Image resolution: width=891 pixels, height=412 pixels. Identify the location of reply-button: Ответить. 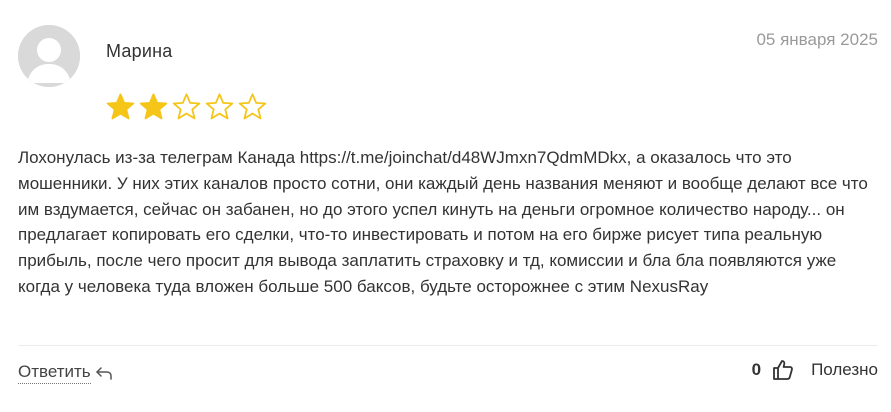
(65, 373).